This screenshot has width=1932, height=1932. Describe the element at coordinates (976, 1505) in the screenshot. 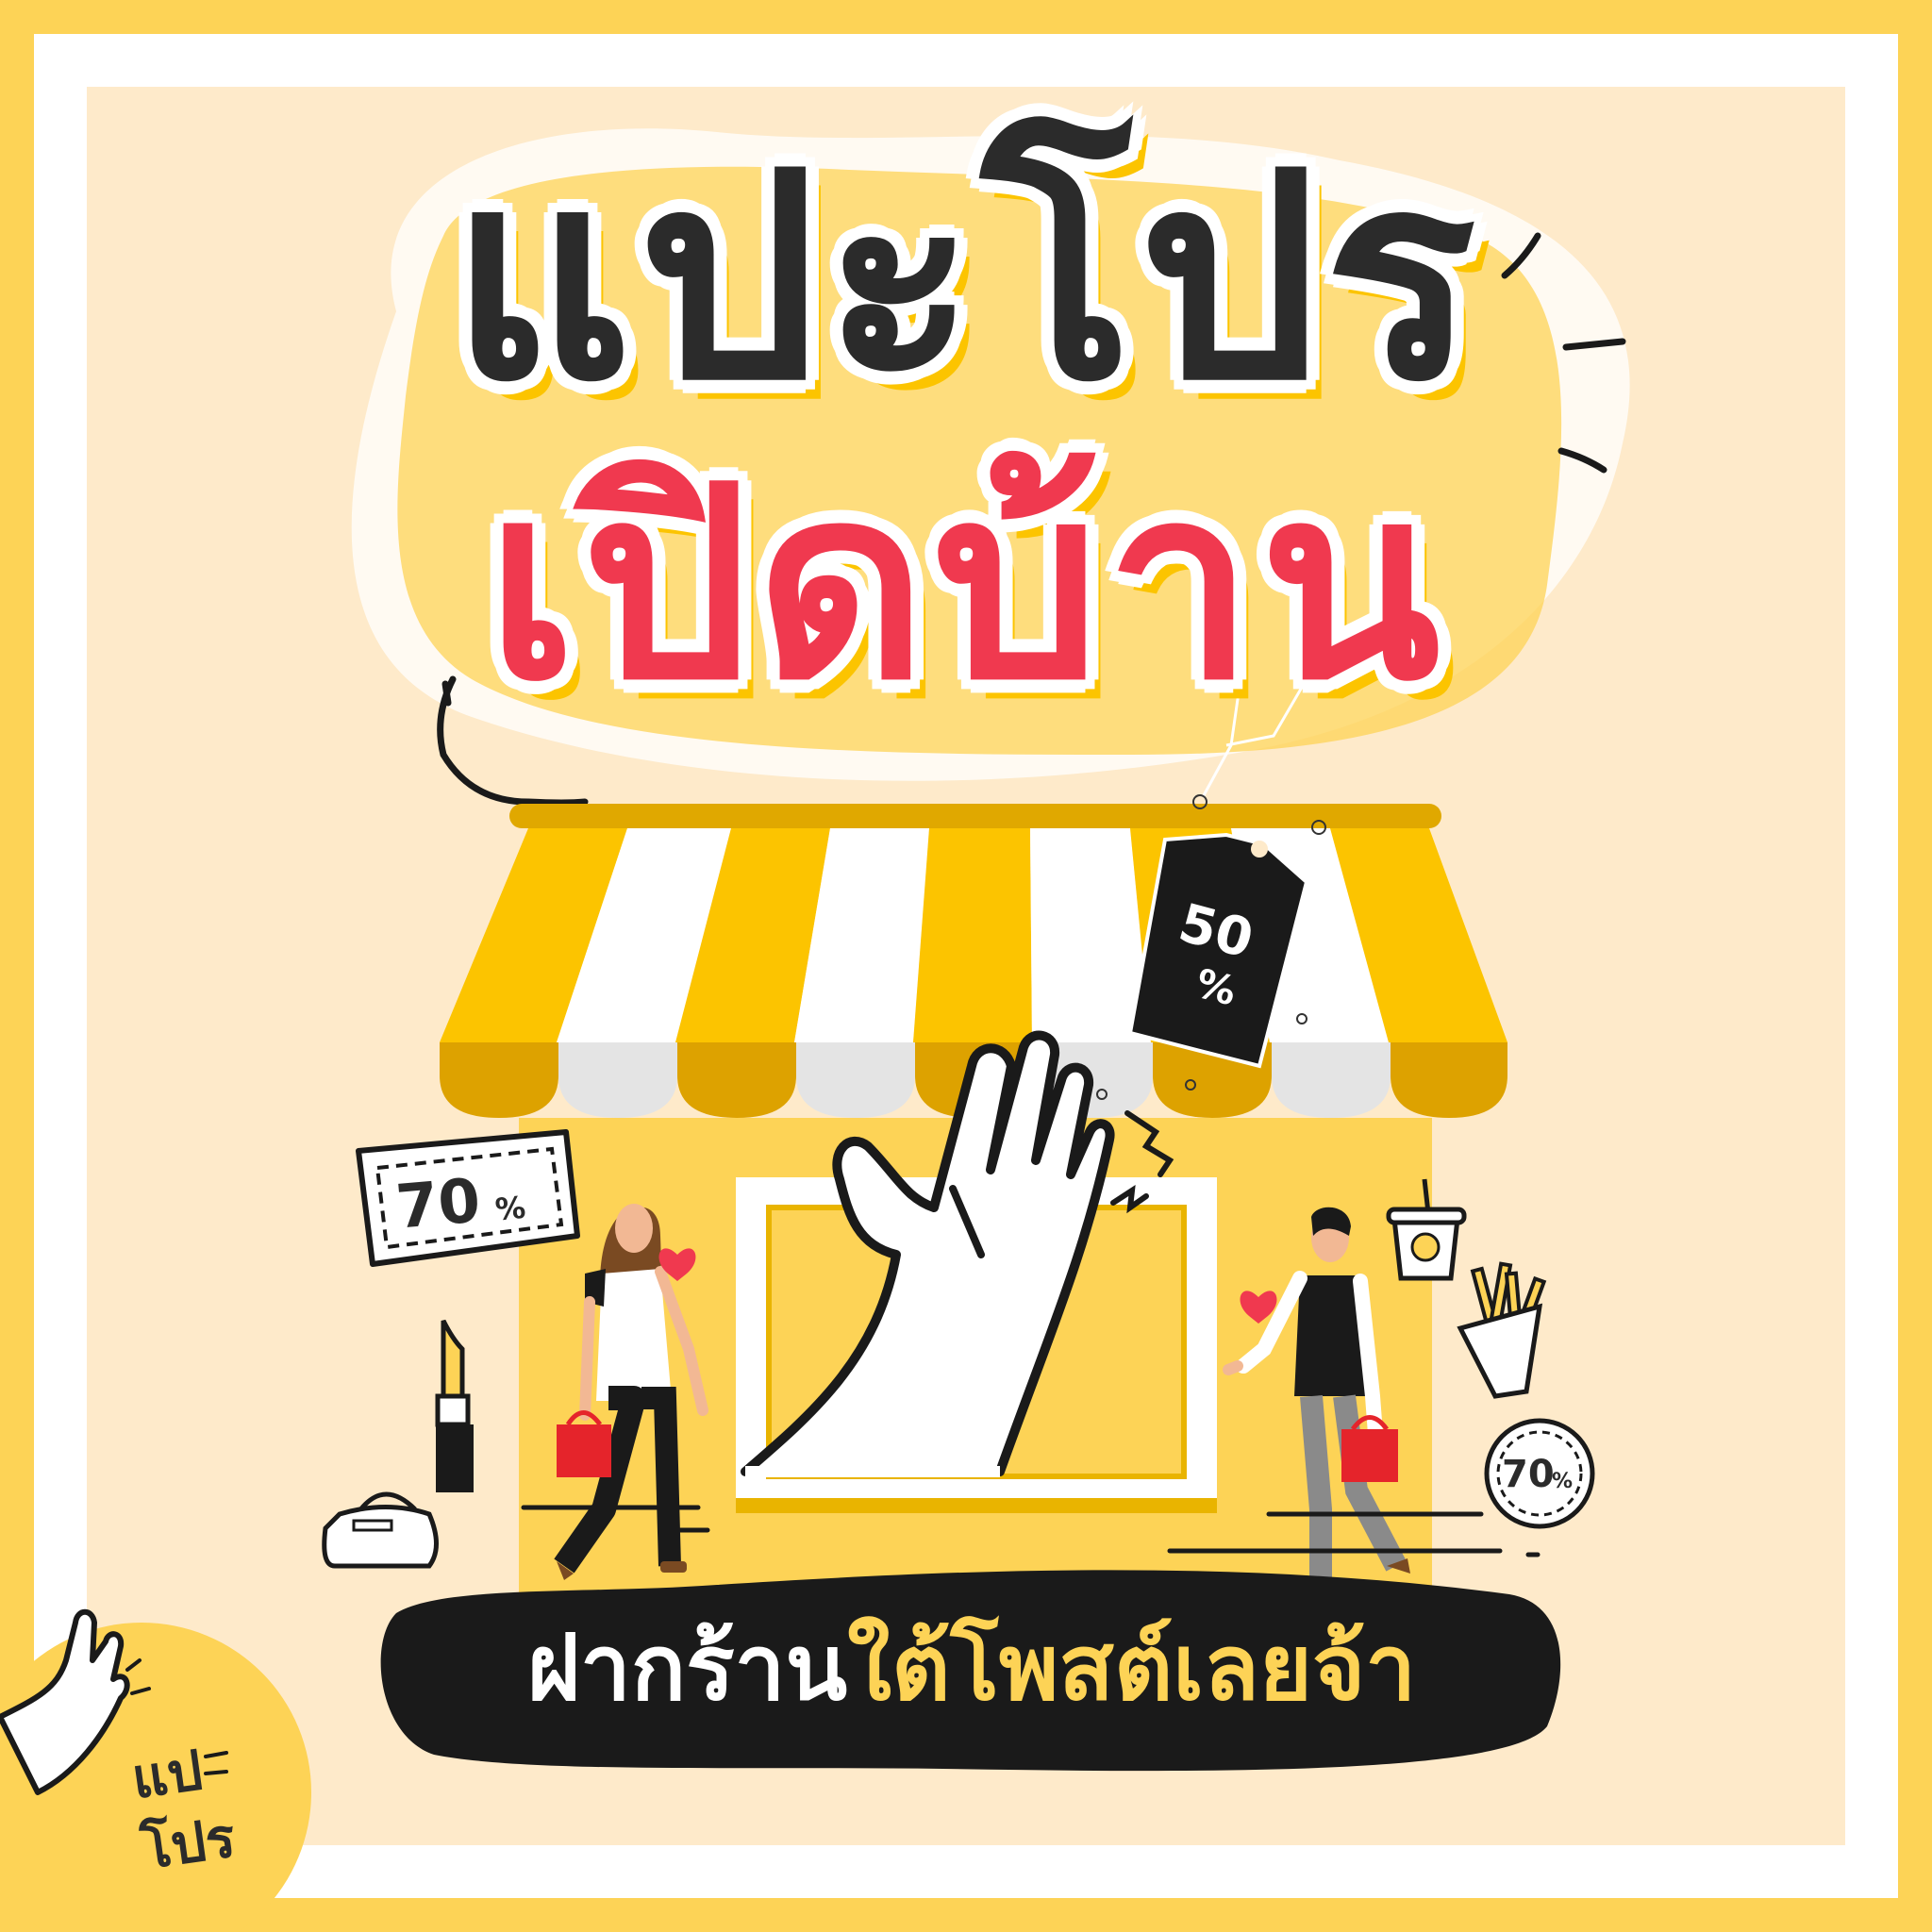

I see `shop-window-sill` at that location.